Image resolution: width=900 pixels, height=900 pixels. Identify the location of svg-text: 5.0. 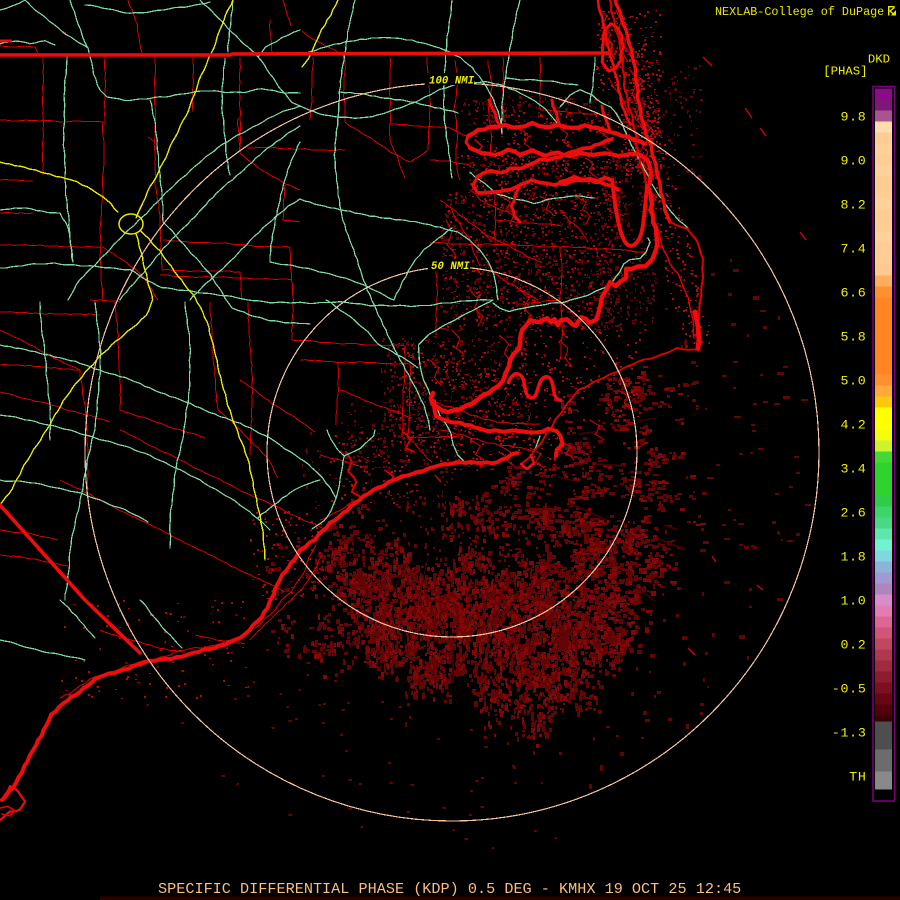
(853, 381).